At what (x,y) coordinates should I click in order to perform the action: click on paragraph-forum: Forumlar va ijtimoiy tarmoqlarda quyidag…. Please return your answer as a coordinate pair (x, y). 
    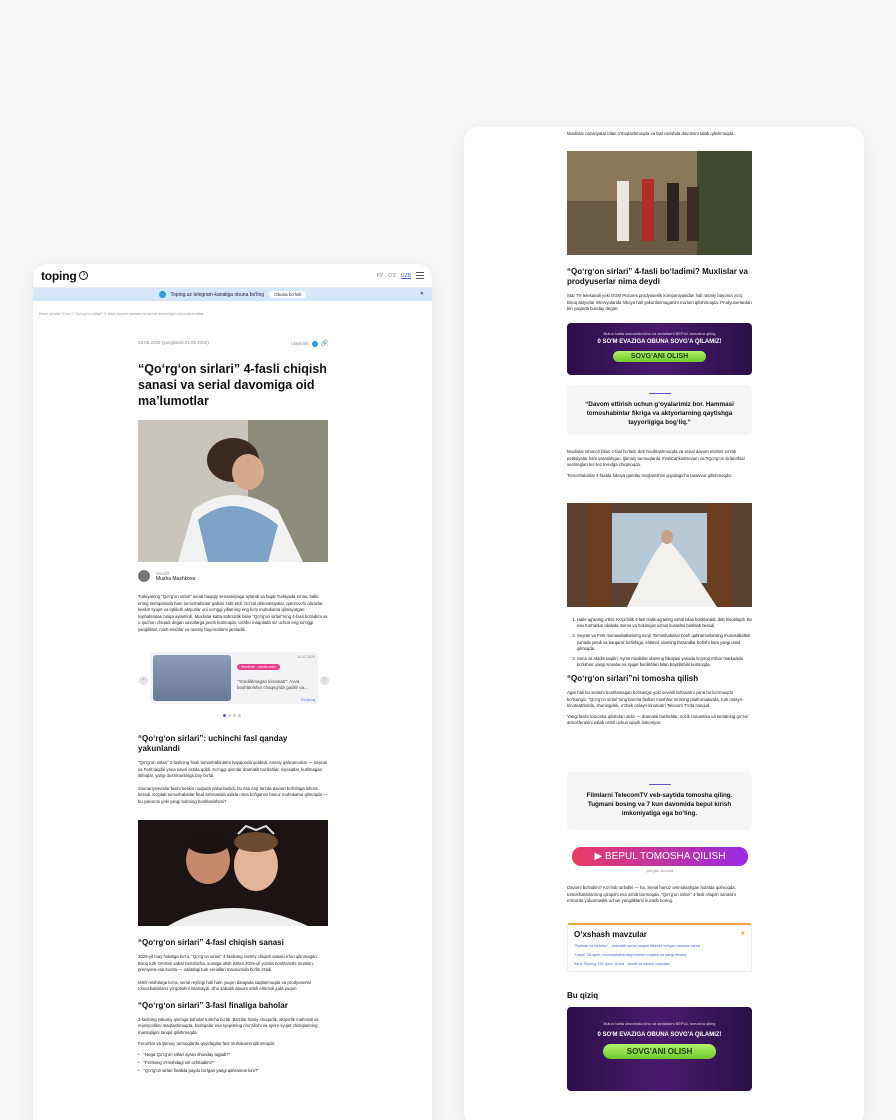
    Looking at the image, I should click on (207, 1043).